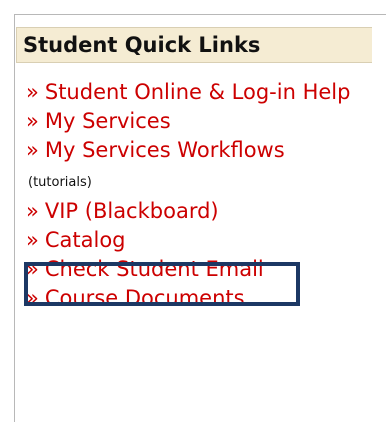  I want to click on link-student-online-help: » Student Online & Log-in Help, so click(203, 92).